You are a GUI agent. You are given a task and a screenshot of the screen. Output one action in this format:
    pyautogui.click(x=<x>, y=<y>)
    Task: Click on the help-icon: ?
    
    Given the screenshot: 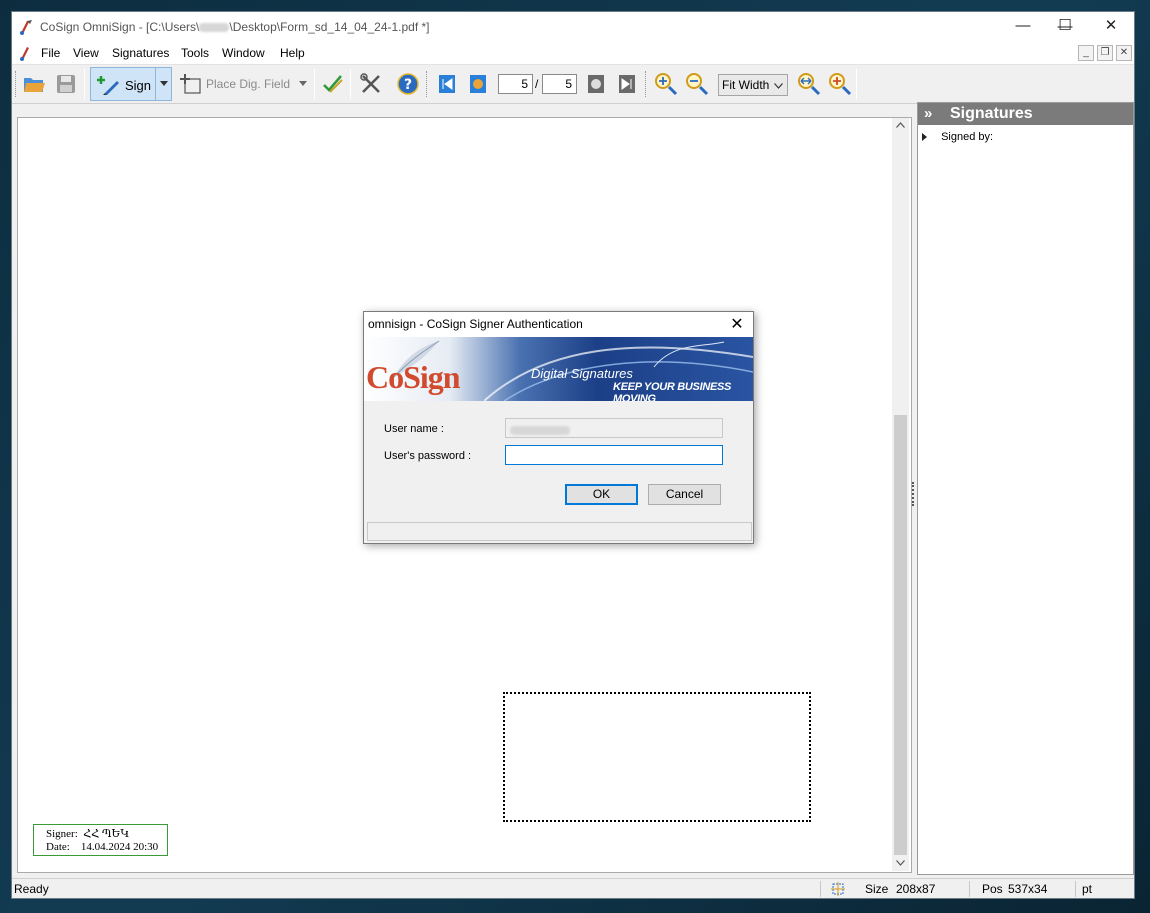 What is the action you would take?
    pyautogui.click(x=408, y=84)
    